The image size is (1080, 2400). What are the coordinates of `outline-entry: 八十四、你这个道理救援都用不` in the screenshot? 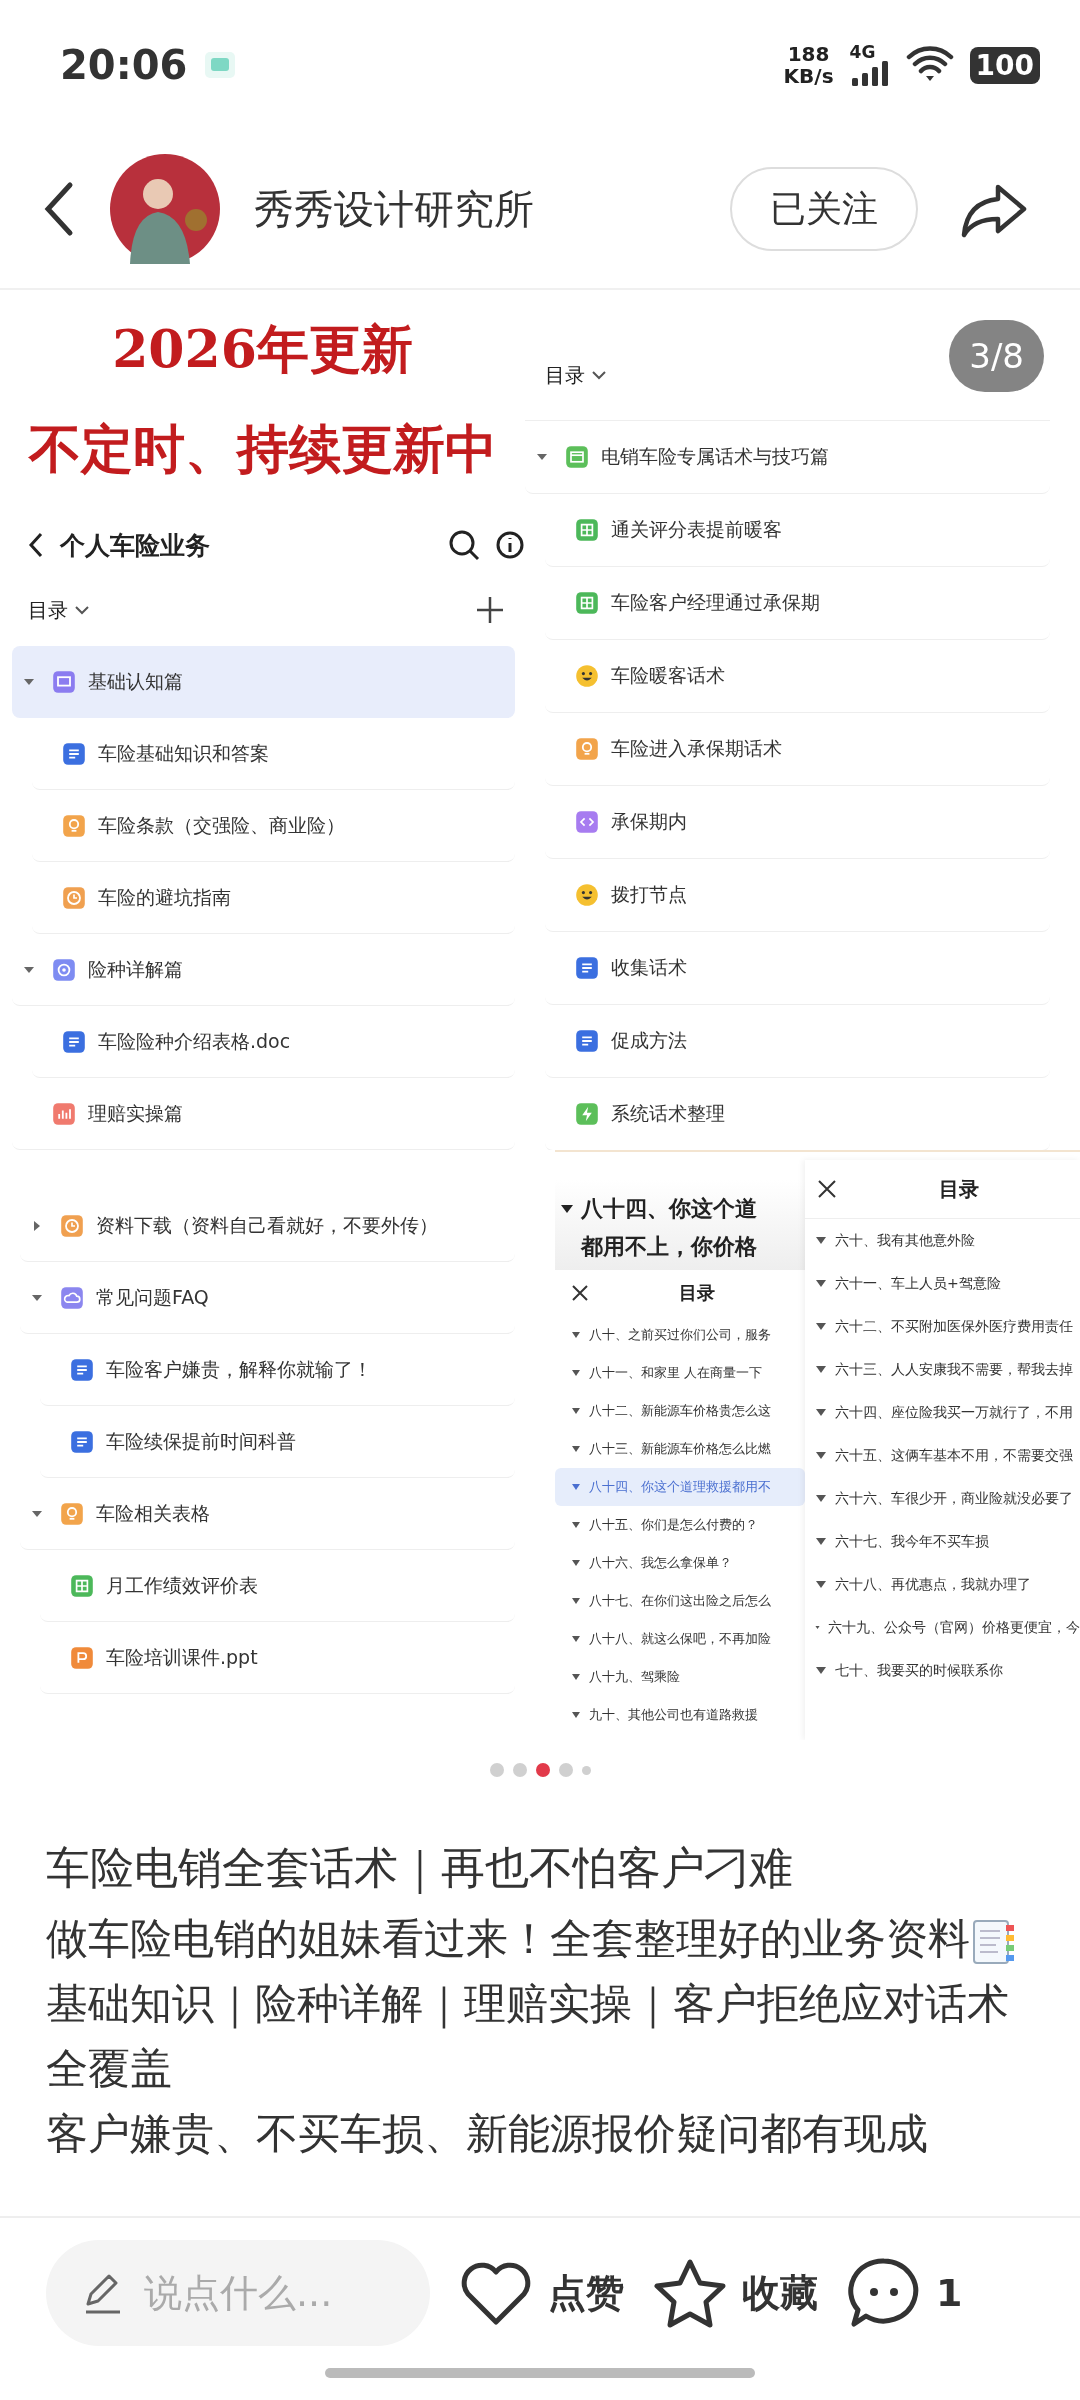 It's located at (680, 1487).